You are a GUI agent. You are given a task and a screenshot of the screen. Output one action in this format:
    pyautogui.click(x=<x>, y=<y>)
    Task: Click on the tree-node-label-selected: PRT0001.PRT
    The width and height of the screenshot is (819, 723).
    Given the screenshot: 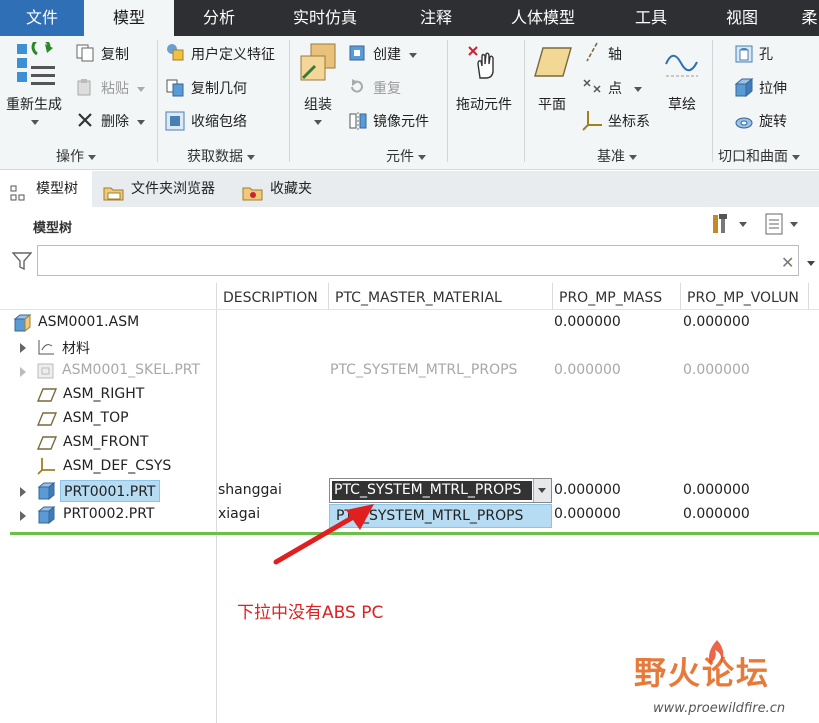 What is the action you would take?
    pyautogui.click(x=110, y=491)
    